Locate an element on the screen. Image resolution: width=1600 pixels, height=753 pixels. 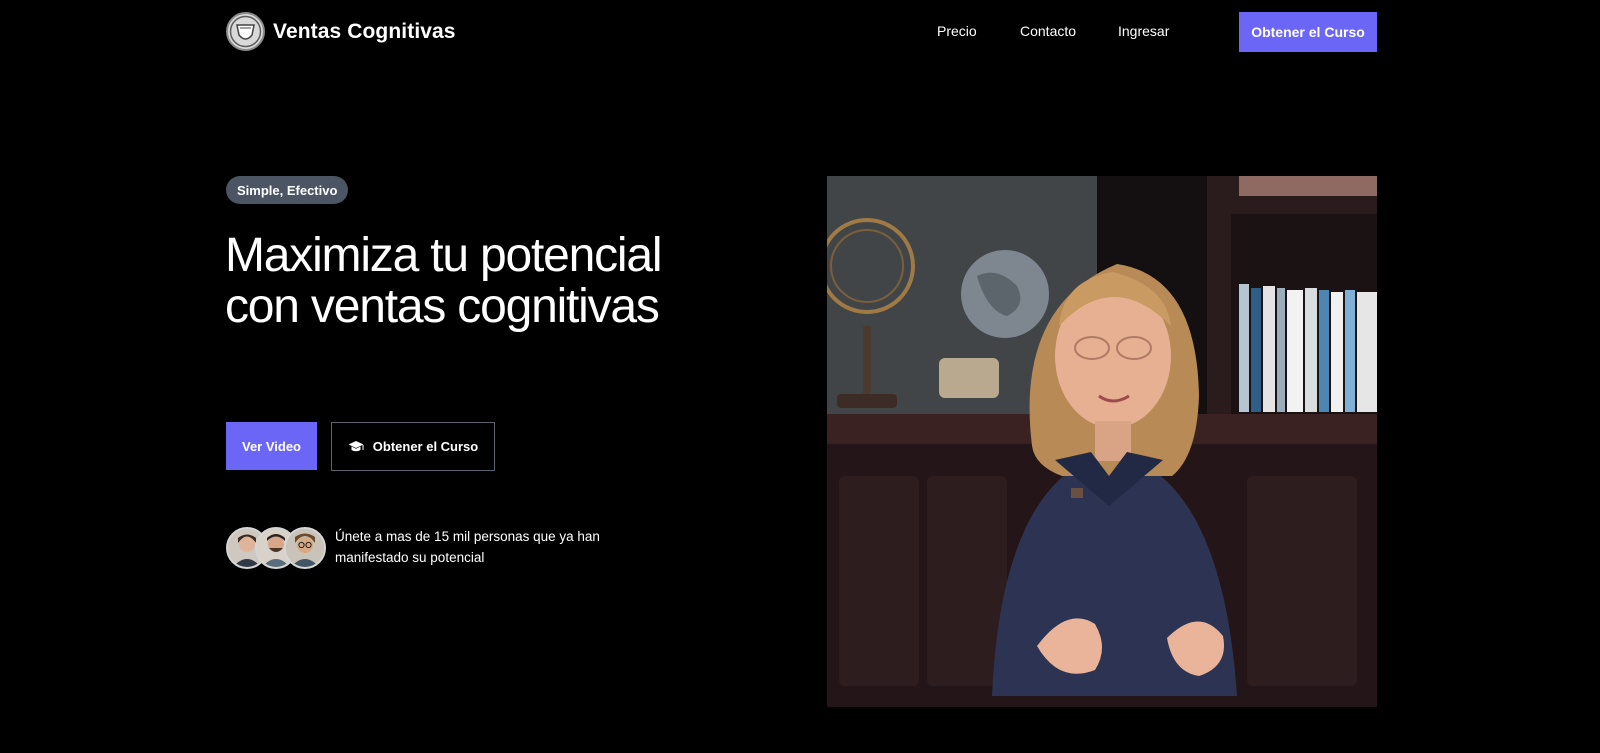
graduation-cap-icon is located at coordinates (356, 445).